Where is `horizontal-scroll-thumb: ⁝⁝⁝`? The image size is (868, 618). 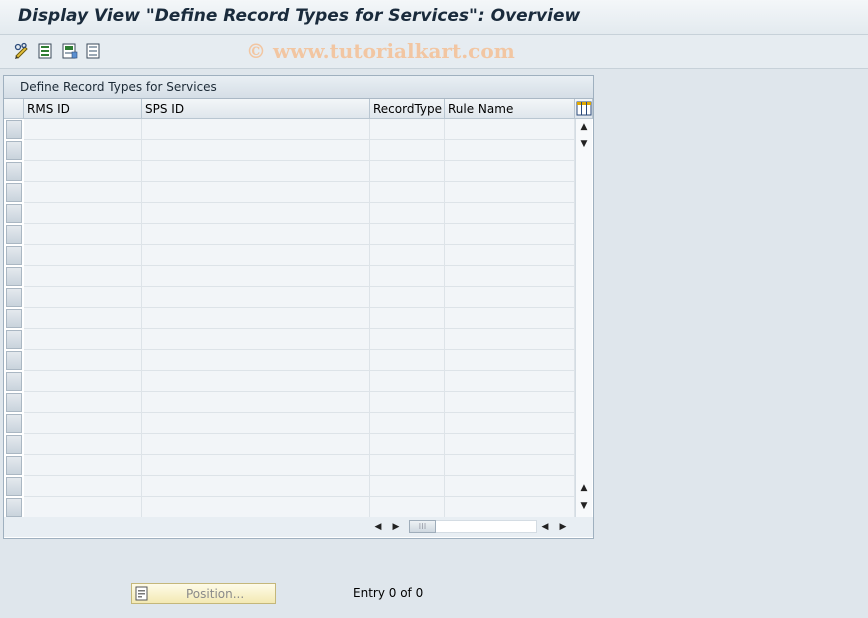
horizontal-scroll-thumb: ⁝⁝⁝ is located at coordinates (422, 526).